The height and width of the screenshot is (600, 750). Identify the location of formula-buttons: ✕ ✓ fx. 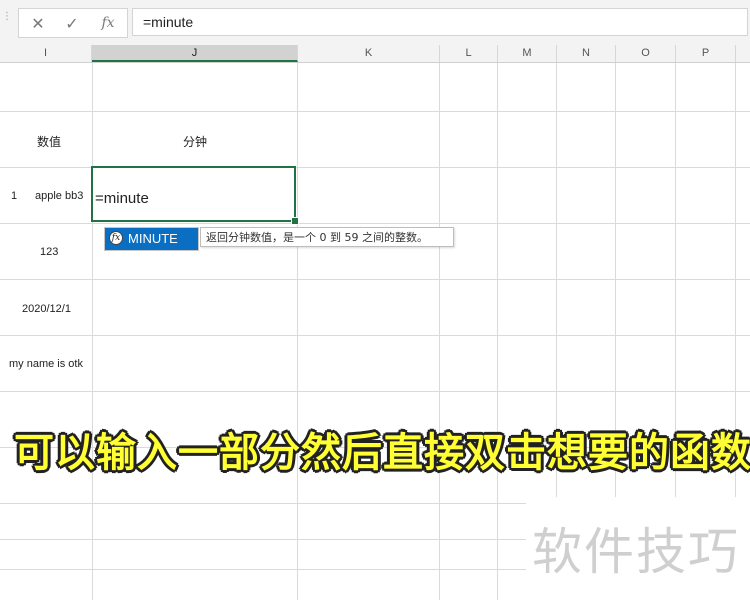
(73, 23).